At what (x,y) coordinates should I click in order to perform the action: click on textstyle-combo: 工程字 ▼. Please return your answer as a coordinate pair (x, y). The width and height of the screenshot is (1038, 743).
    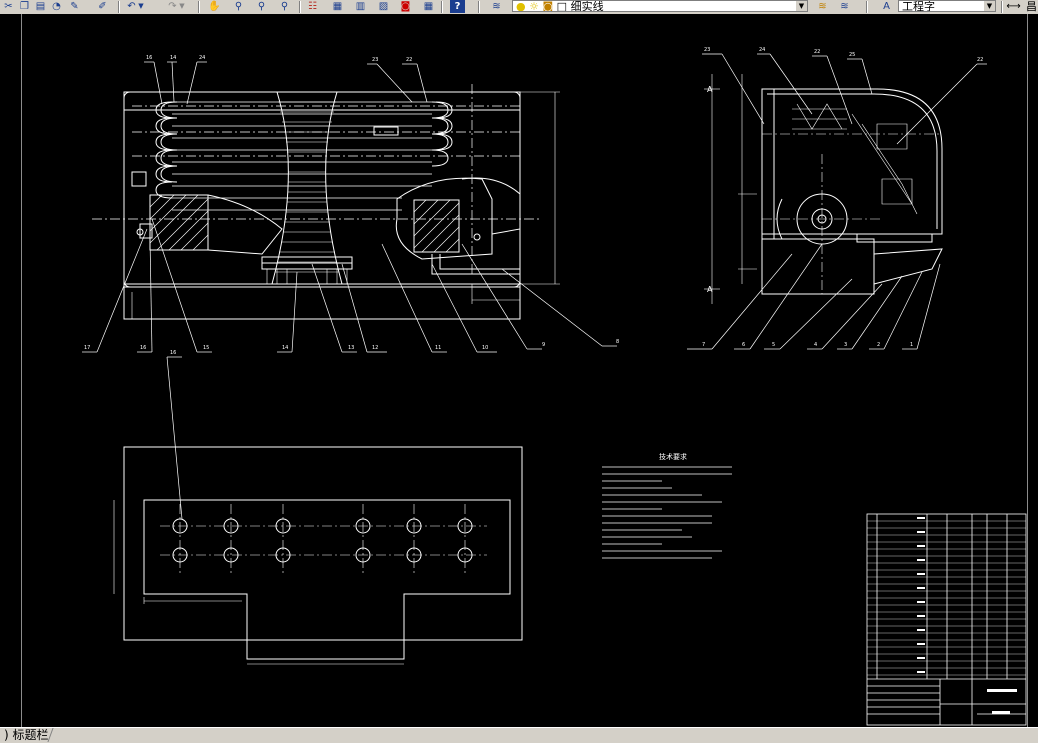
    Looking at the image, I should click on (947, 6).